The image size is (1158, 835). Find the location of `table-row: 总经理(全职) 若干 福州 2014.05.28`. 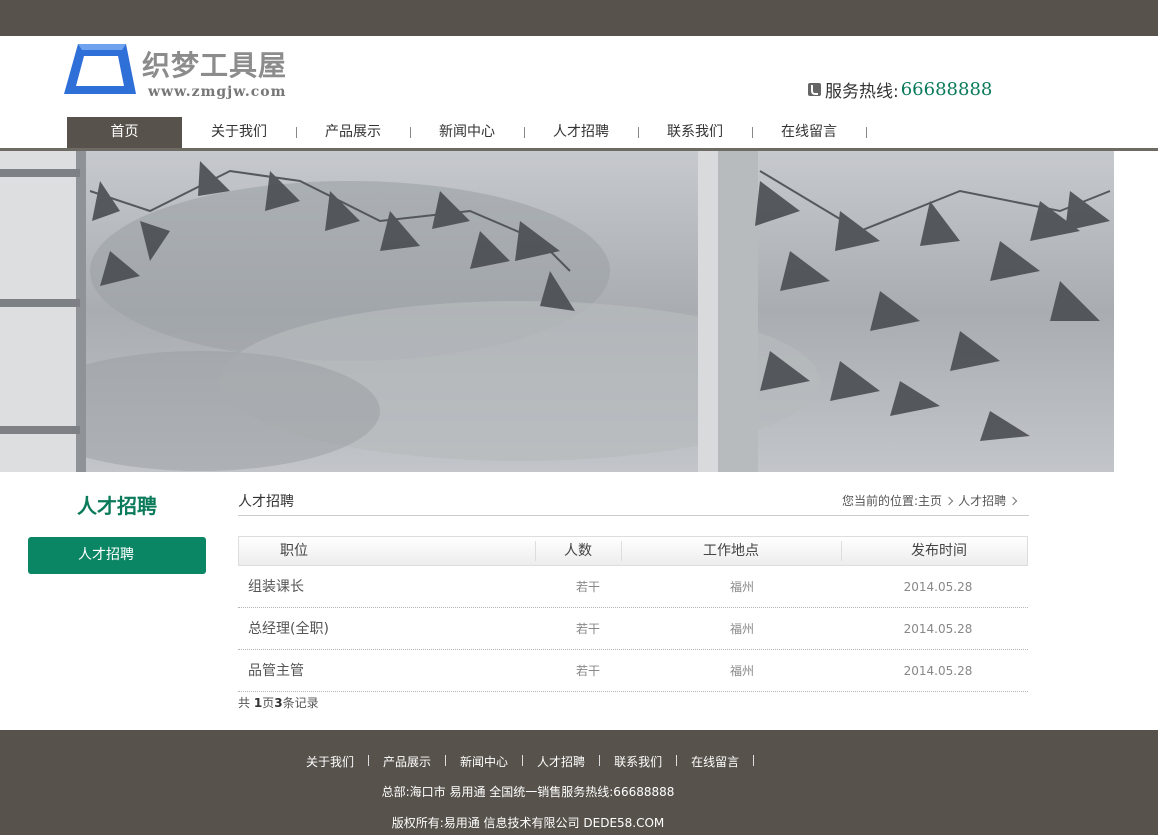

table-row: 总经理(全职) 若干 福州 2014.05.28 is located at coordinates (633, 629).